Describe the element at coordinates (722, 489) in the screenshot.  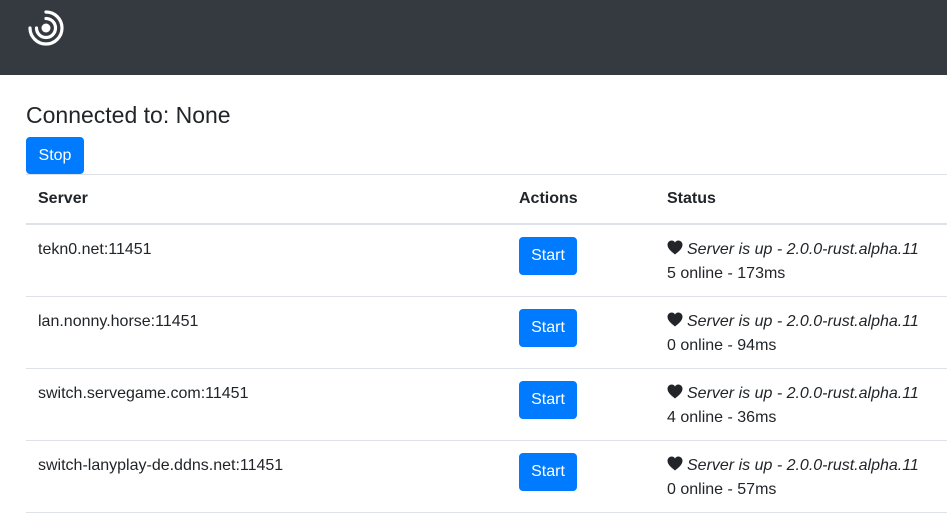
I see `status-detail: 0 online - 57ms` at that location.